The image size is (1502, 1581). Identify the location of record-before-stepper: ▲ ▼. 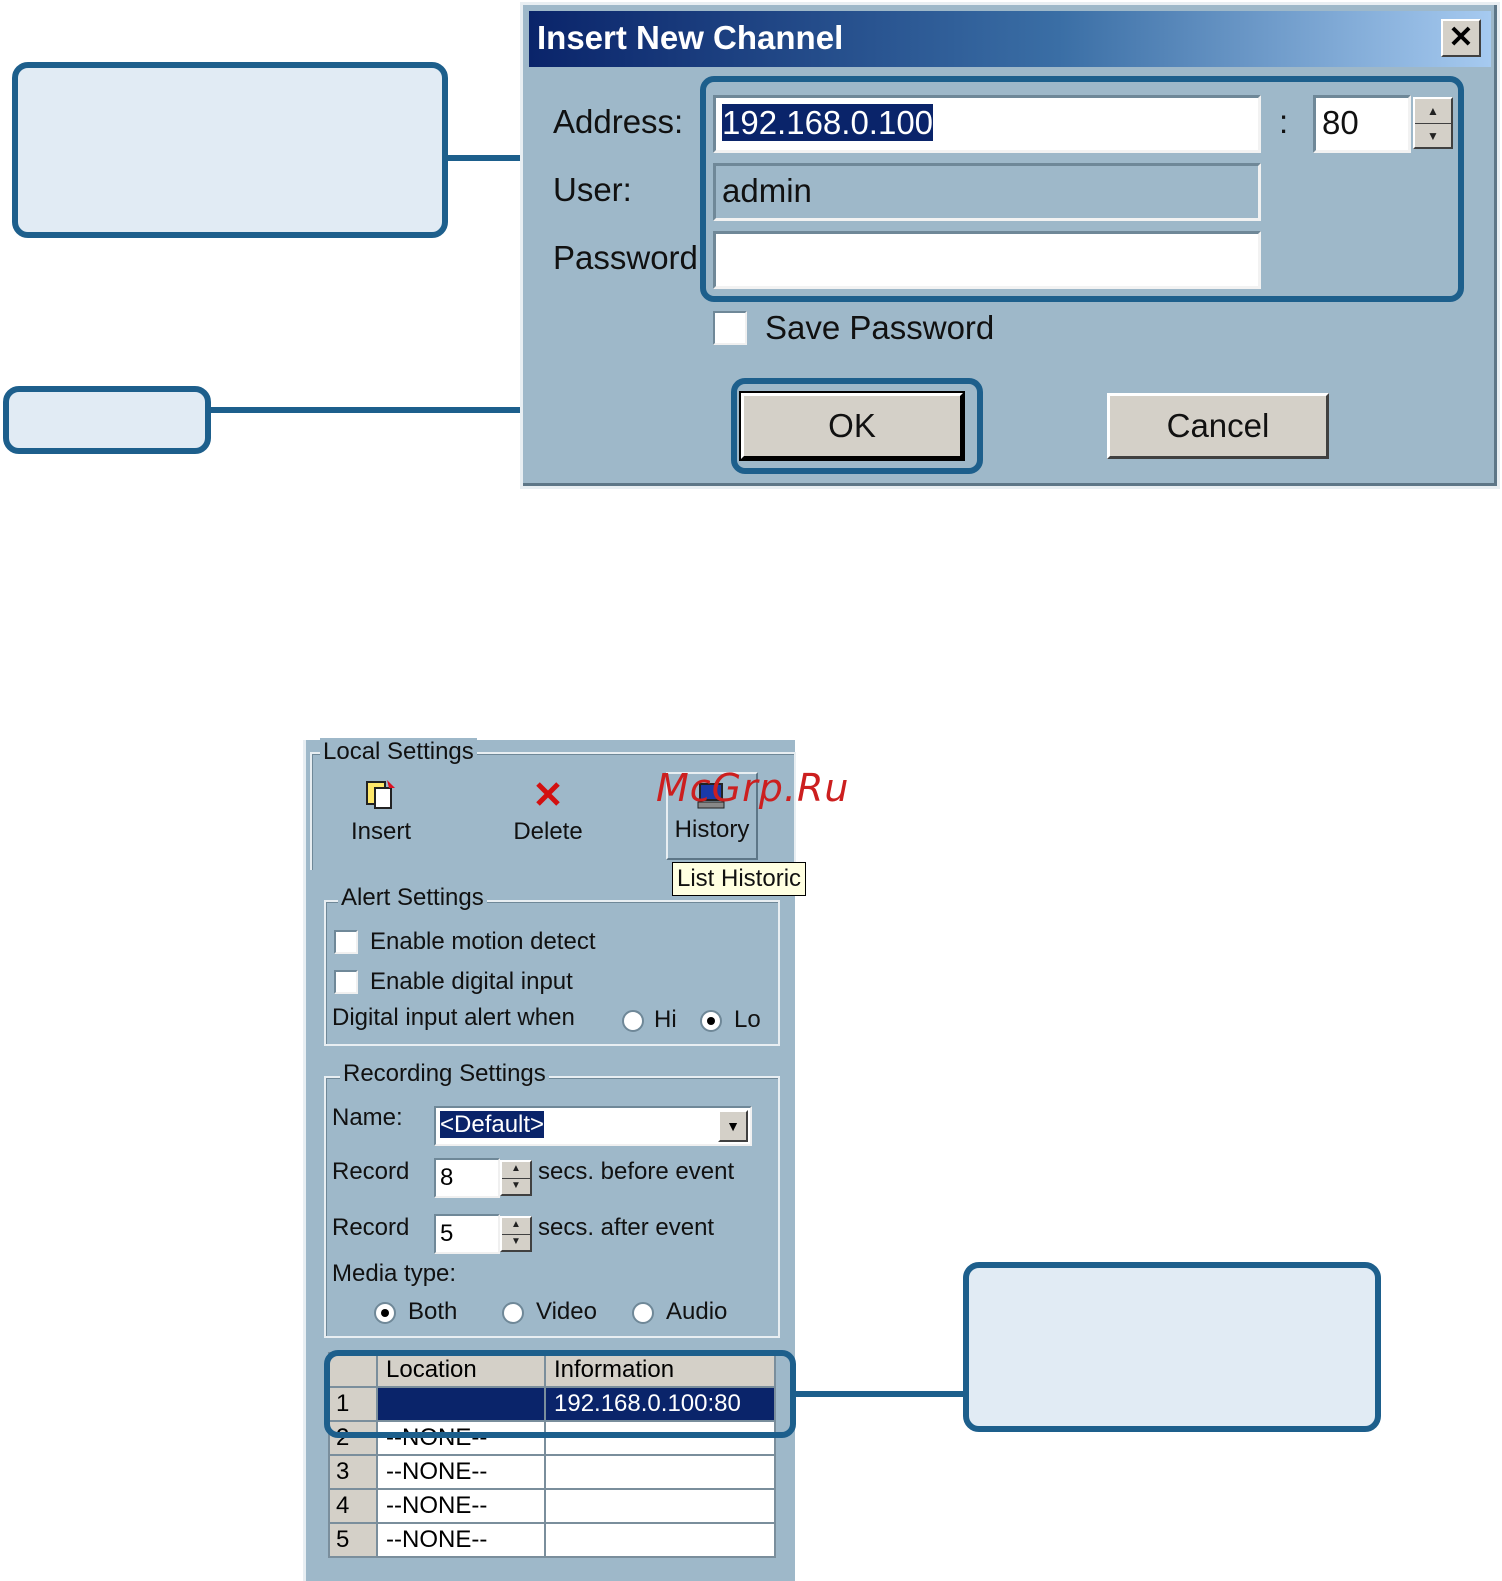
(516, 1178).